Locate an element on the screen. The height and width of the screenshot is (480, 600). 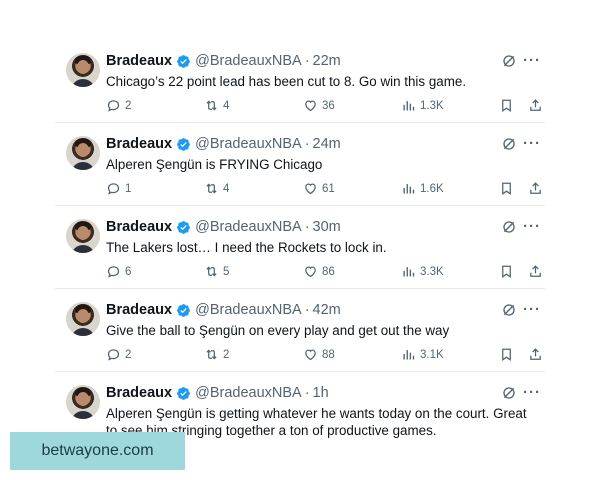
retweet-count: 5 is located at coordinates (226, 271).